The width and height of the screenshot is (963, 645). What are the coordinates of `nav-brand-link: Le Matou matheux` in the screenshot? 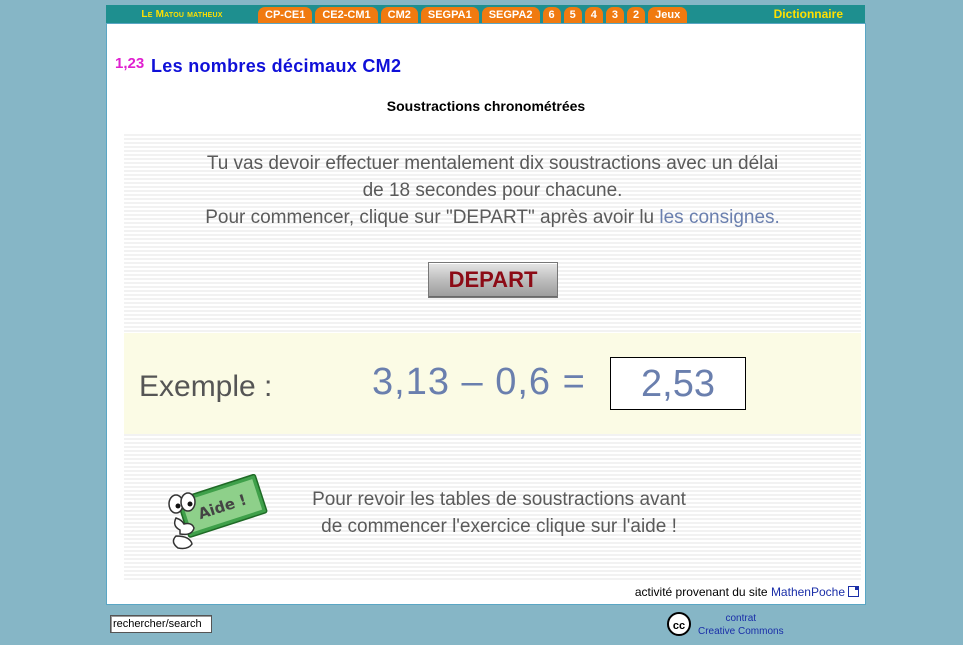 It's located at (182, 14).